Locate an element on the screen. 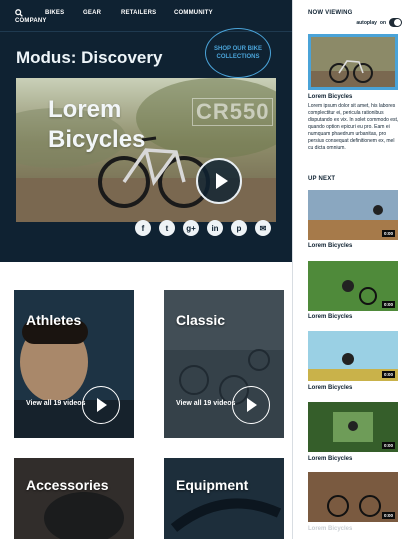 The height and width of the screenshot is (539, 414). top-nav: BIKES GEAR RETAILERS COMMUNITY COMPANY is located at coordinates (146, 16).